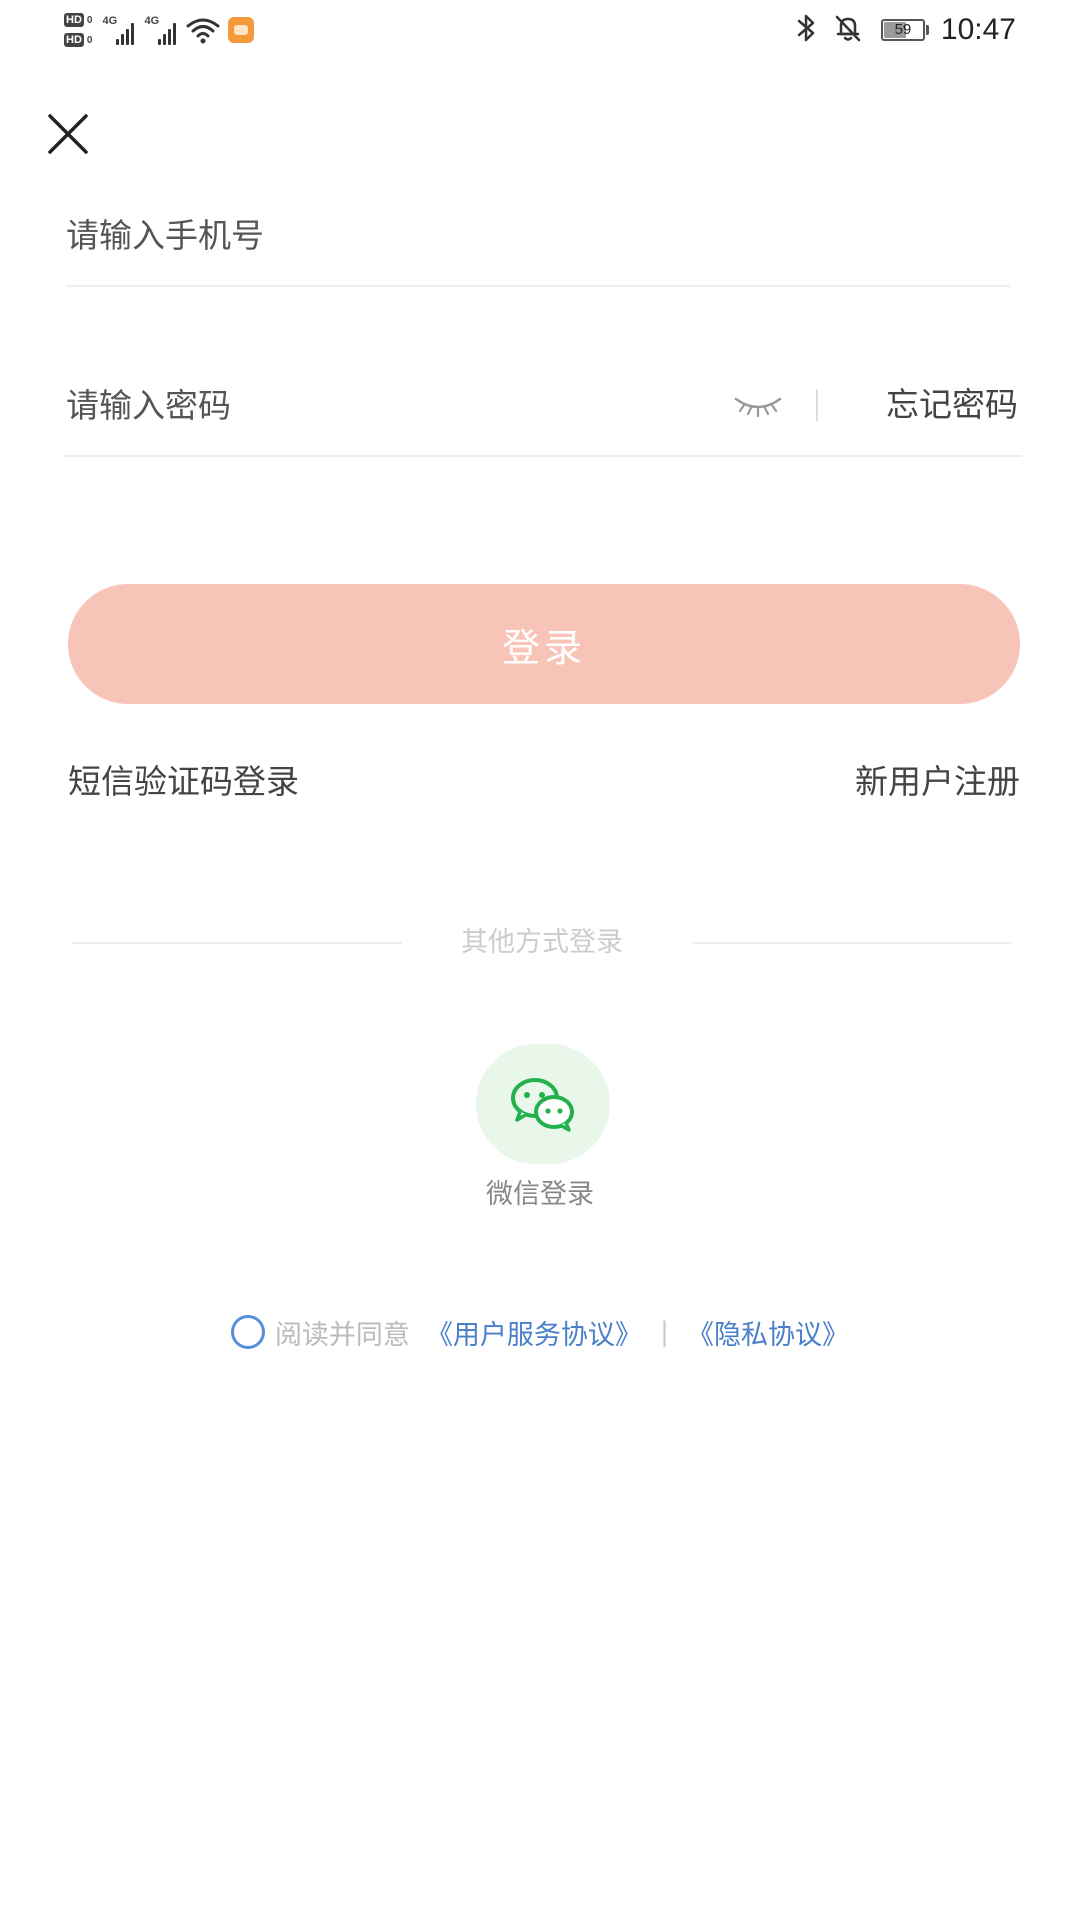 Image resolution: width=1080 pixels, height=1920 pixels. I want to click on hd-icon: HD 0 HD 0, so click(78, 30).